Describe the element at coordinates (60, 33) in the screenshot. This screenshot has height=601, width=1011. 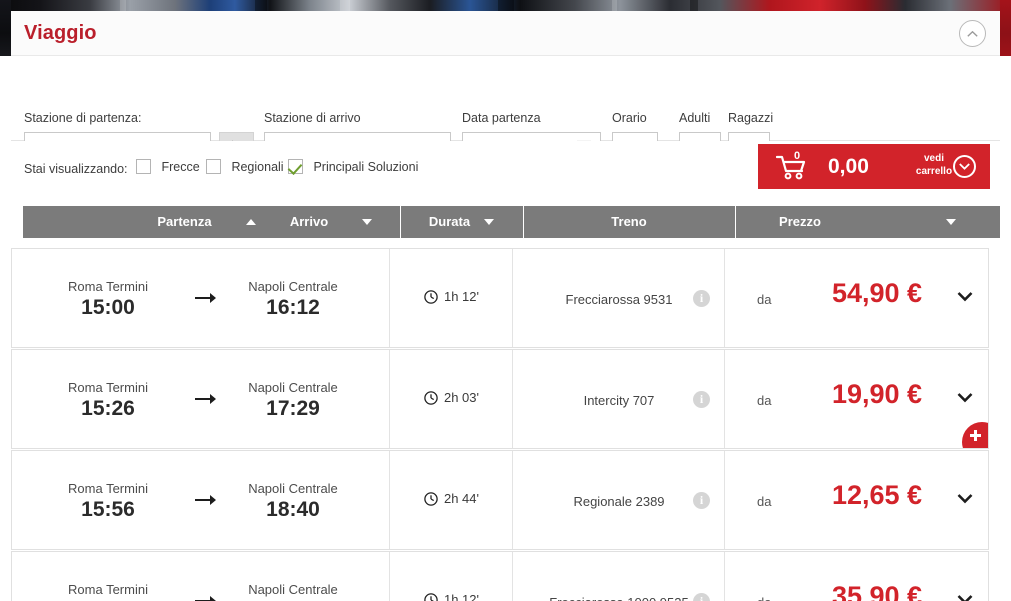
I see `page-title: Viaggio` at that location.